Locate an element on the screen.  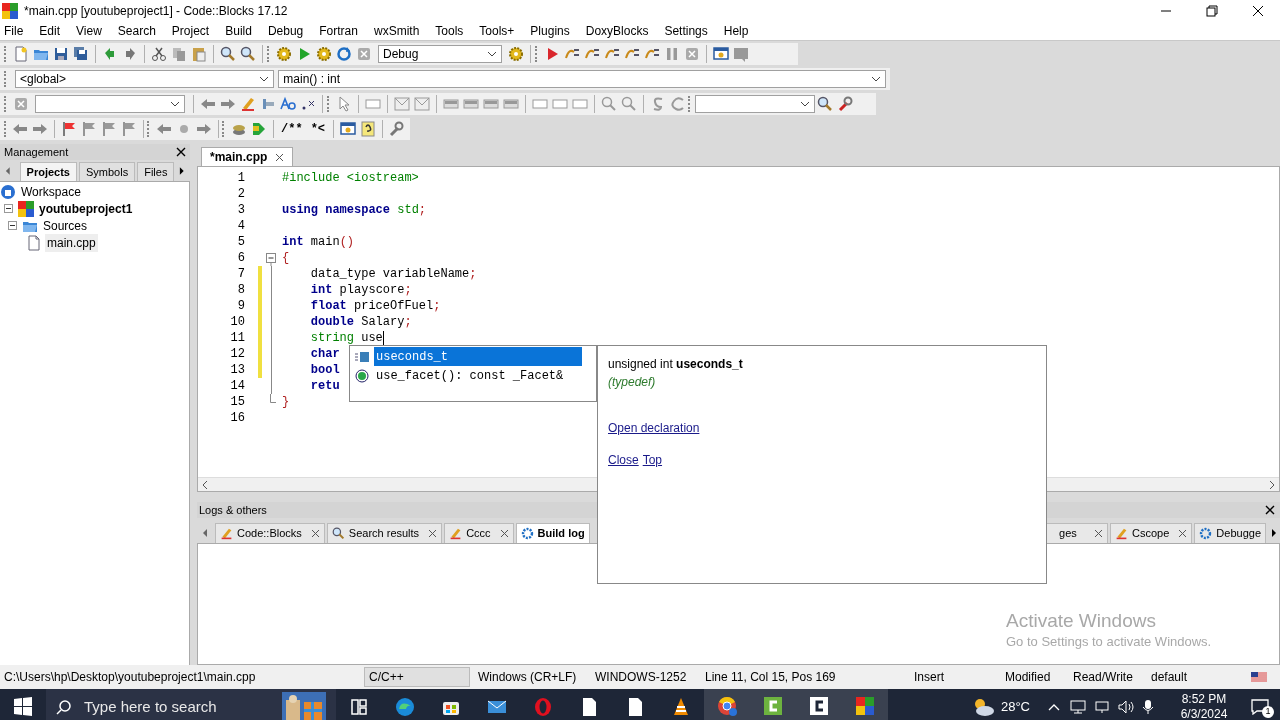
bar-icon is located at coordinates (491, 104).